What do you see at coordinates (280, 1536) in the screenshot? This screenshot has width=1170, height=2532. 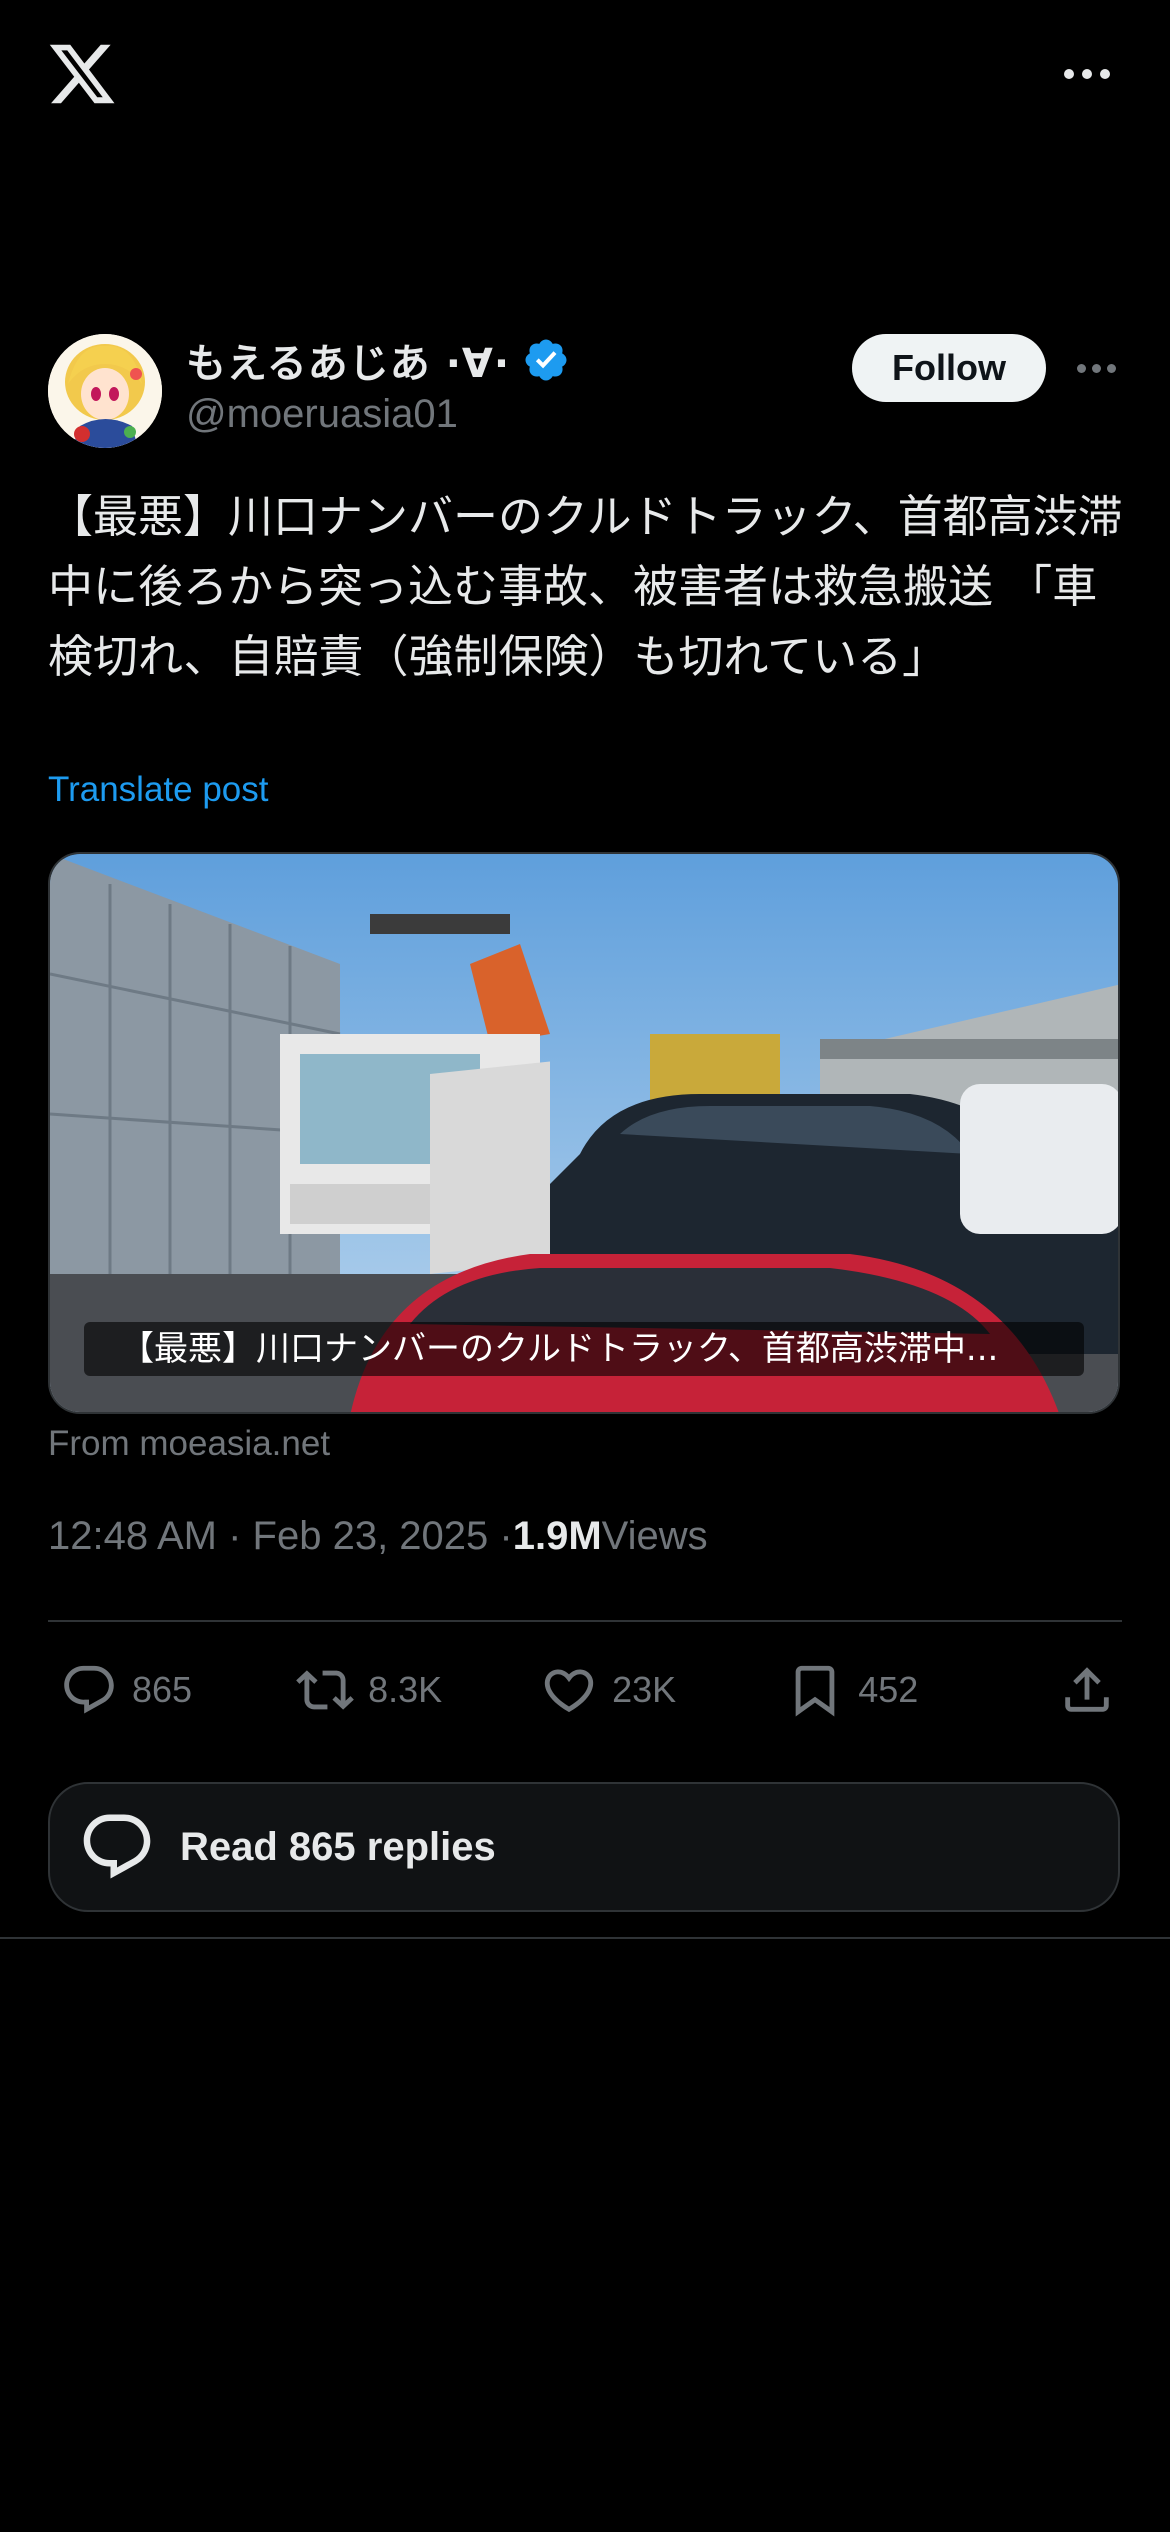 I see `post-timestamp: 12:48 AM · Feb 23, 2025 ·` at bounding box center [280, 1536].